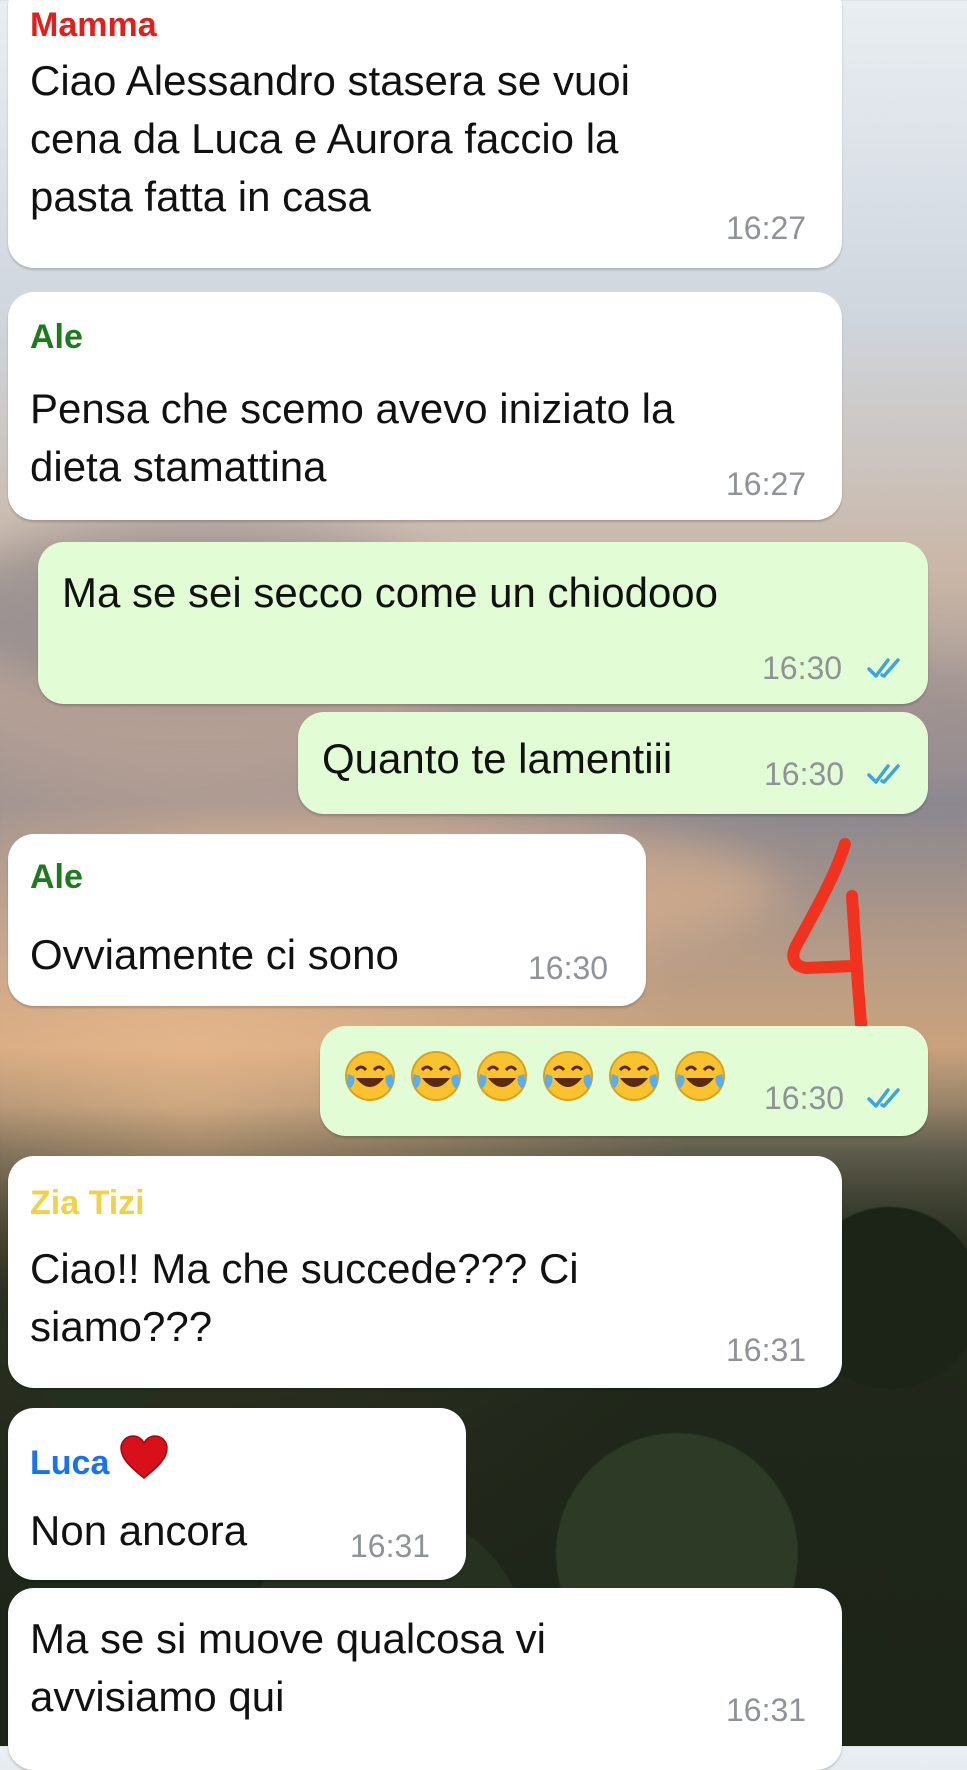 This screenshot has height=1770, width=967. I want to click on handwritten-annotation, so click(827, 937).